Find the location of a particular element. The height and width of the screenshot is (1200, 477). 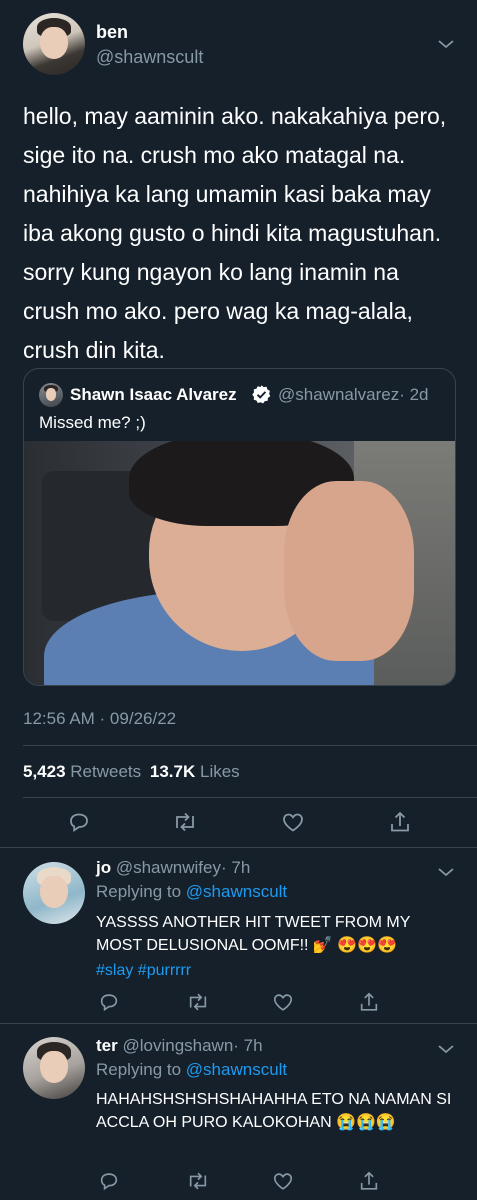

quoted-handle-text: @shawnalvarez is located at coordinates (339, 394).